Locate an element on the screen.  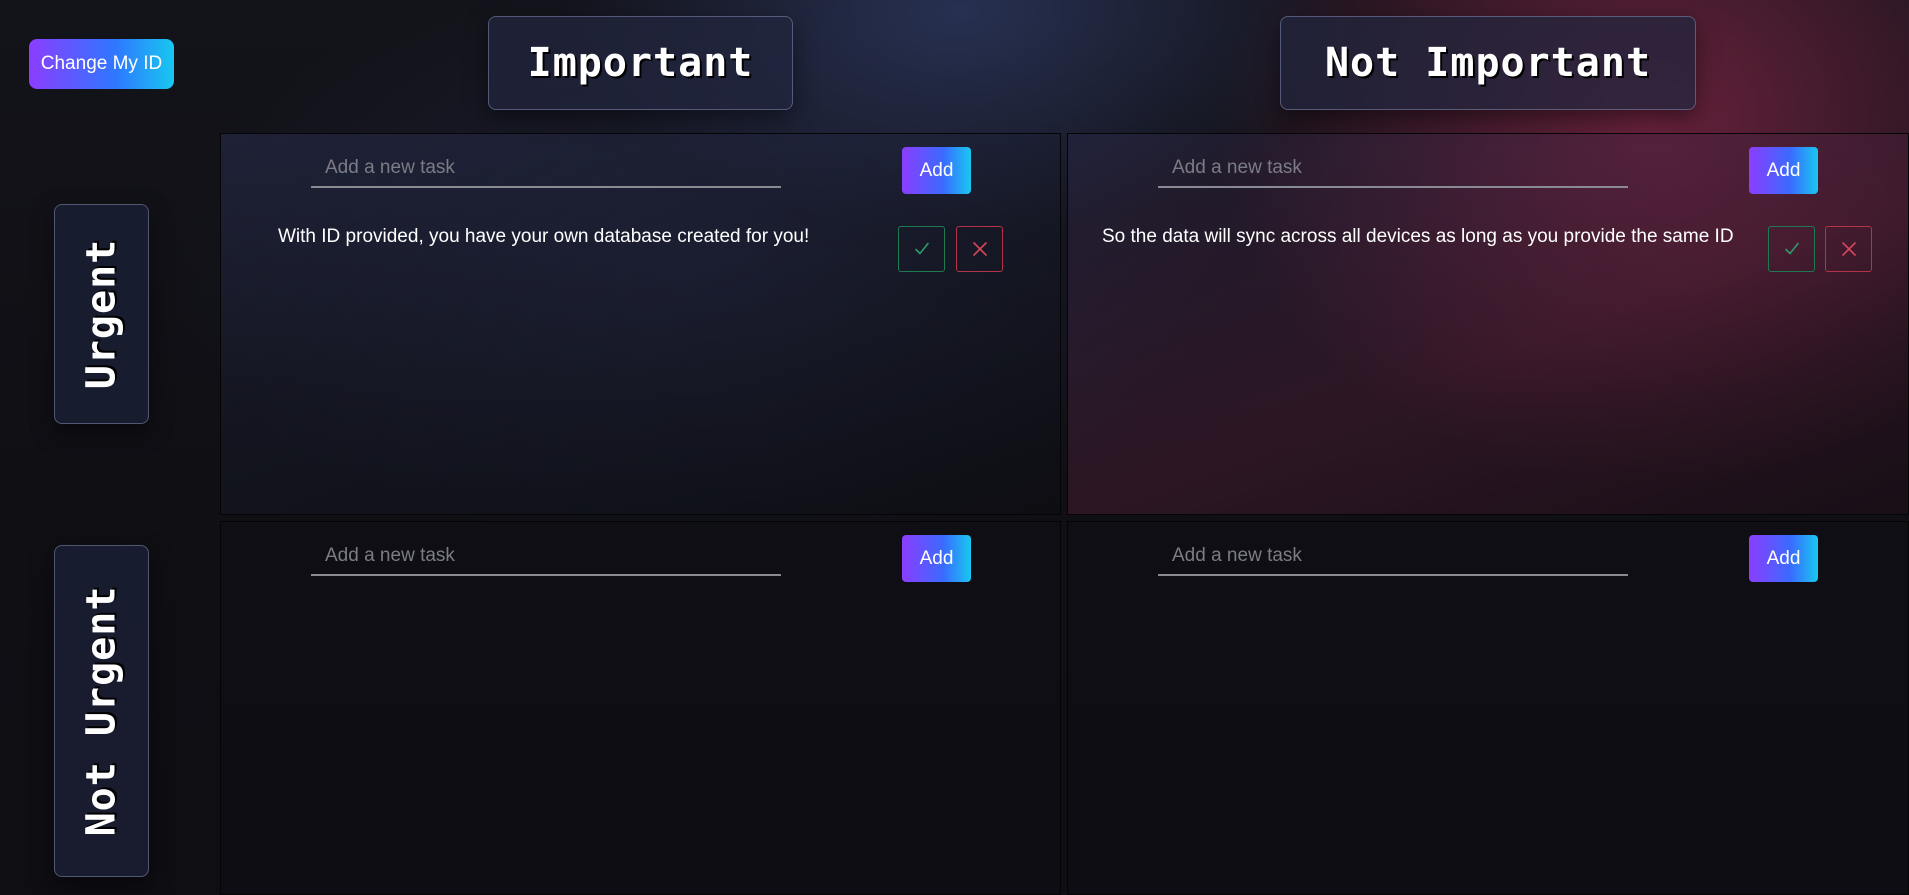
row-header-not-urgent-label: Not Urgent is located at coordinates (101, 711).